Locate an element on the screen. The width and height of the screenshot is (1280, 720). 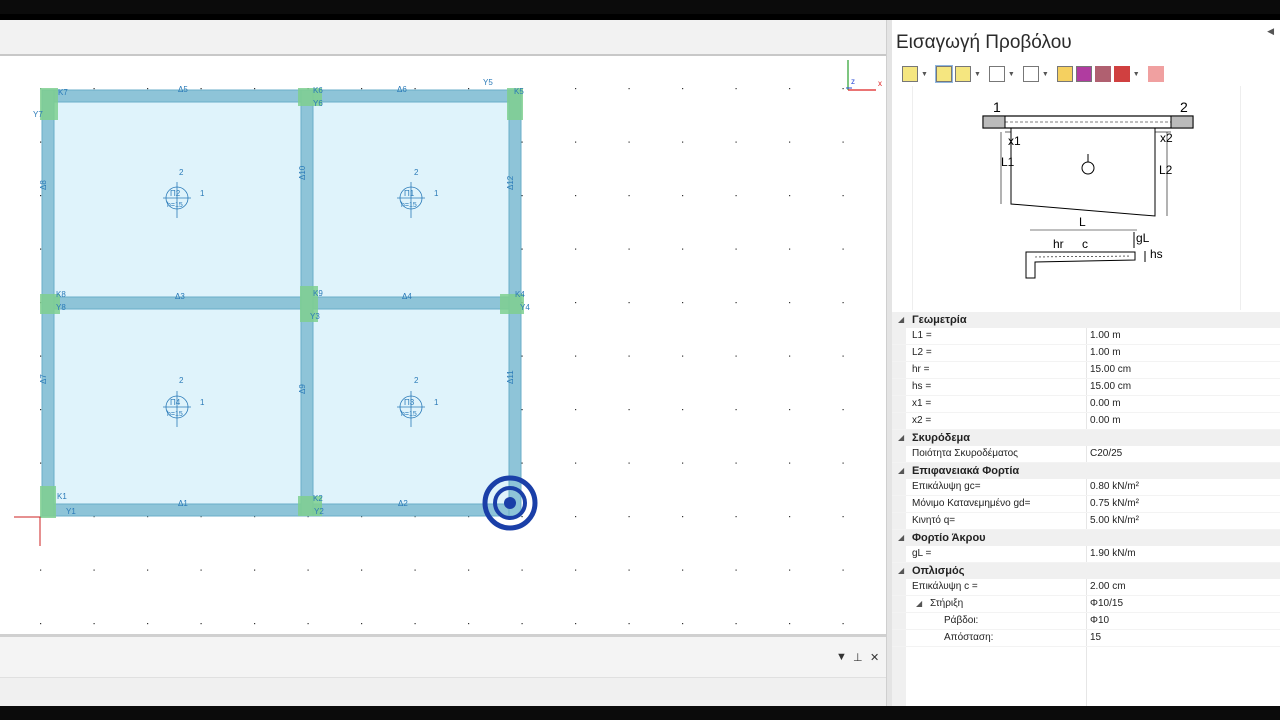
property-row: Απόσταση: 15 is located at coordinates (1086, 638).